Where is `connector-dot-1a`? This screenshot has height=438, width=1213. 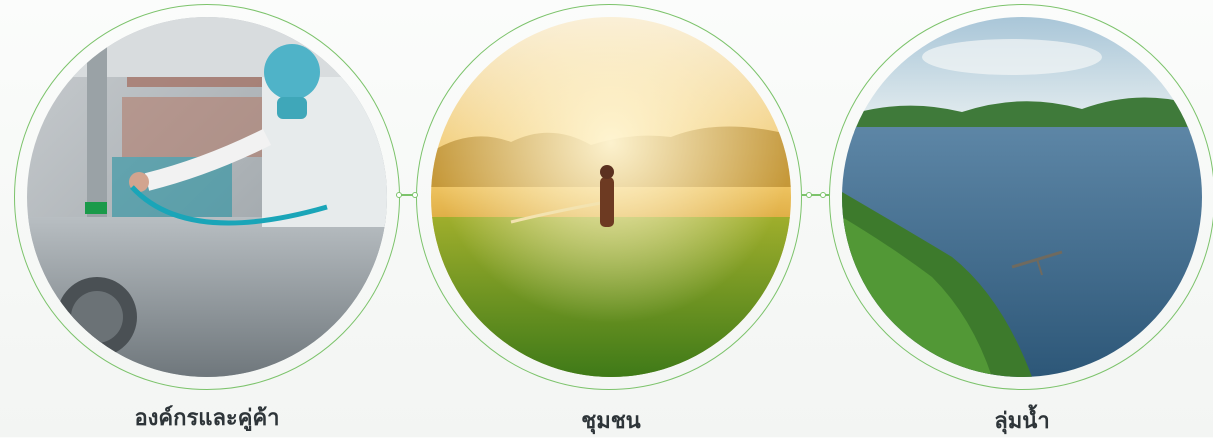 connector-dot-1a is located at coordinates (399, 195).